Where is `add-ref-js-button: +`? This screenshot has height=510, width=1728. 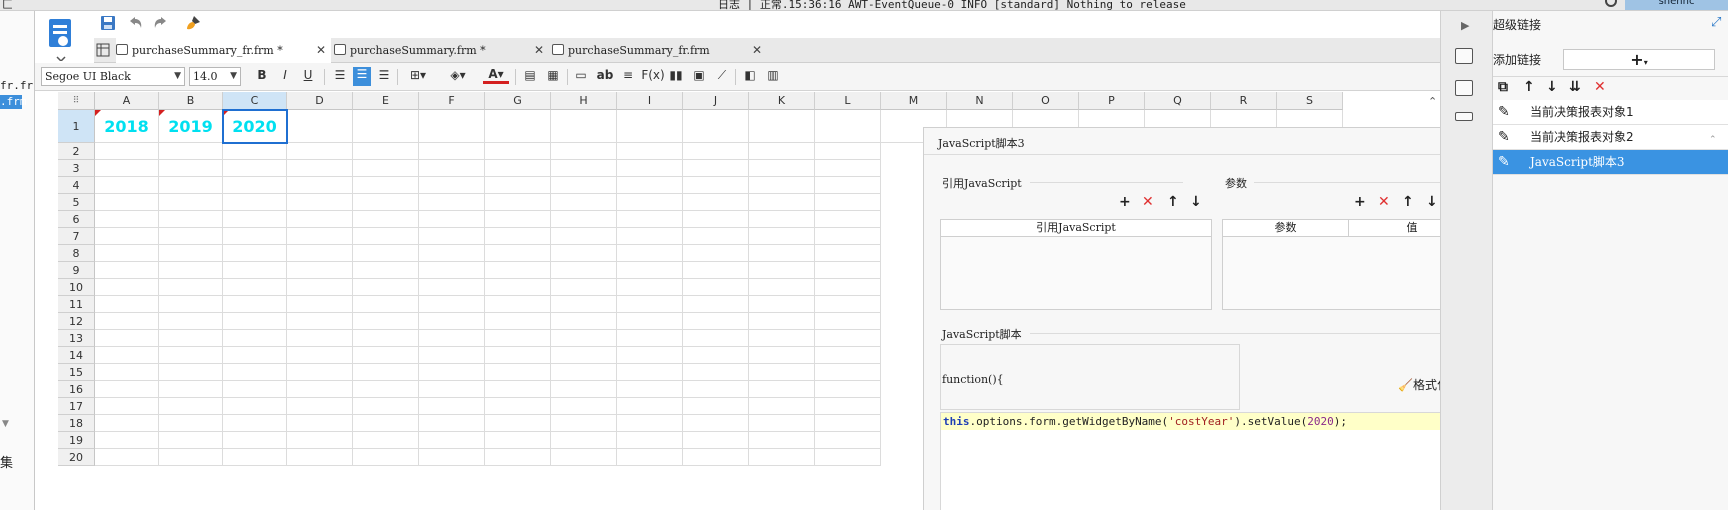
add-ref-js-button: + is located at coordinates (1125, 202).